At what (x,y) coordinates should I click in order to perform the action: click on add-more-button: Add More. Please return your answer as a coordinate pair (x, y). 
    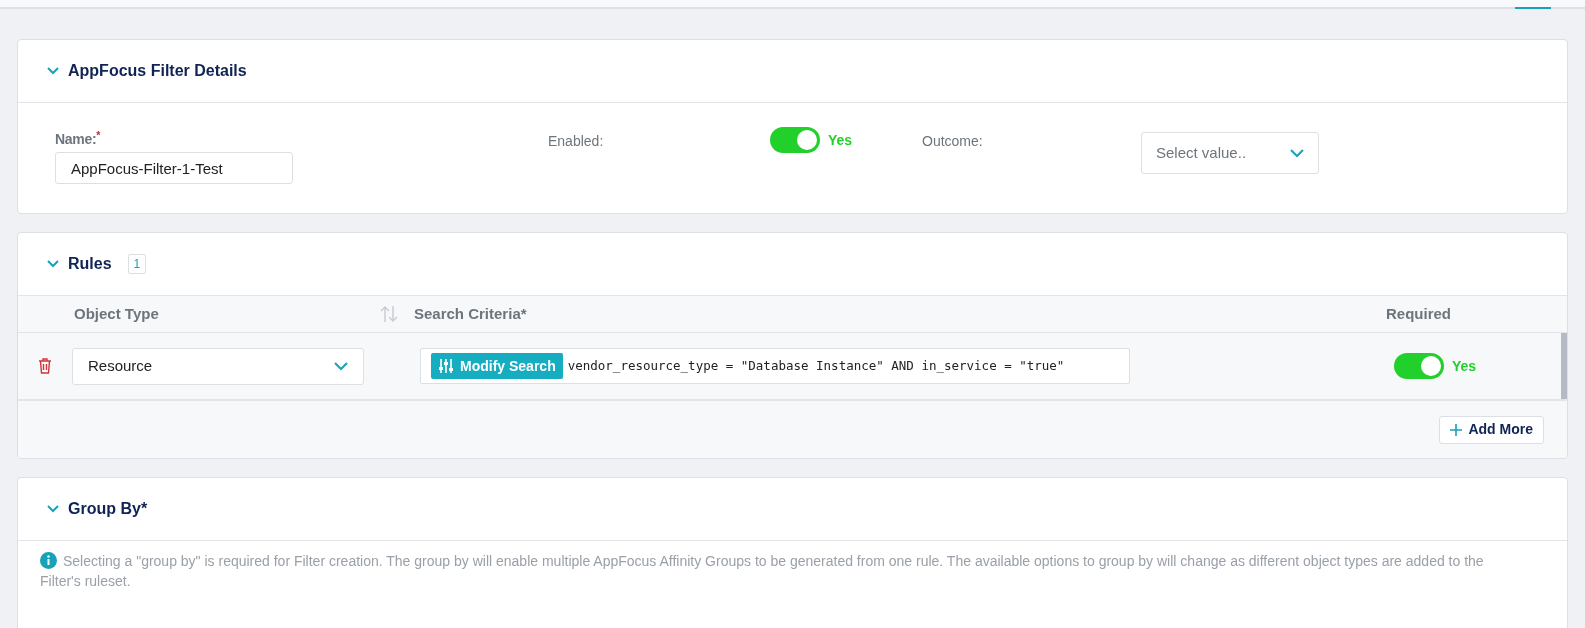
    Looking at the image, I should click on (1491, 429).